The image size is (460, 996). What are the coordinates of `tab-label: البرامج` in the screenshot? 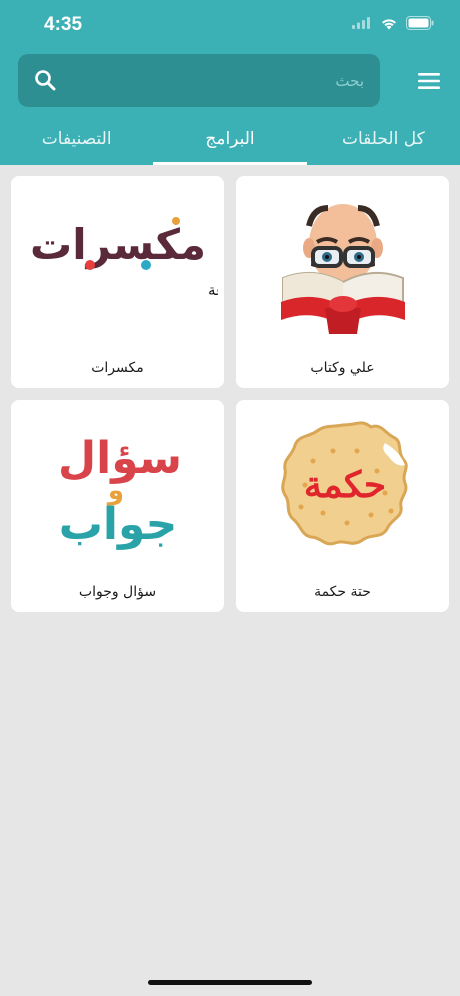 It's located at (230, 138).